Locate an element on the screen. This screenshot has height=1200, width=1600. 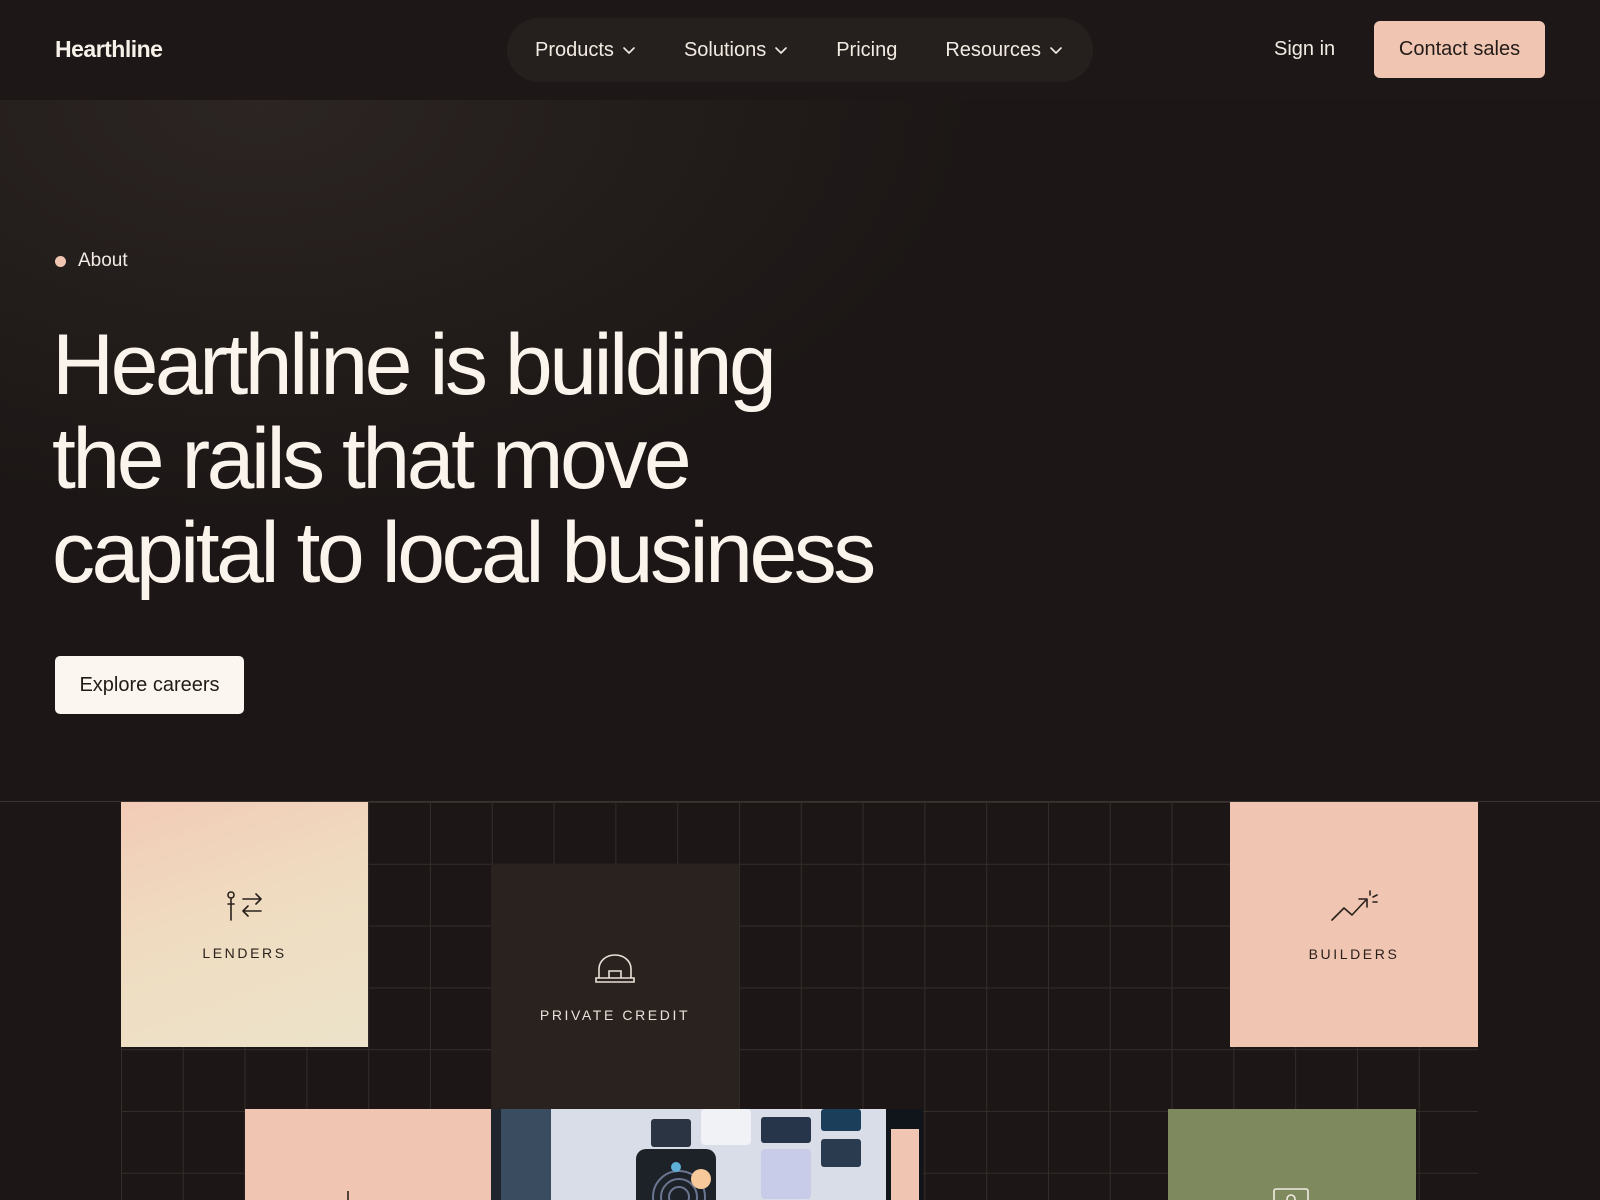
nav-item-label: Pricing is located at coordinates (867, 49).